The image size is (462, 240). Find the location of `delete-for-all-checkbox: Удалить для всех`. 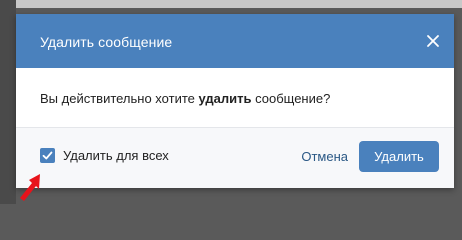

delete-for-all-checkbox: Удалить для всех is located at coordinates (104, 155).